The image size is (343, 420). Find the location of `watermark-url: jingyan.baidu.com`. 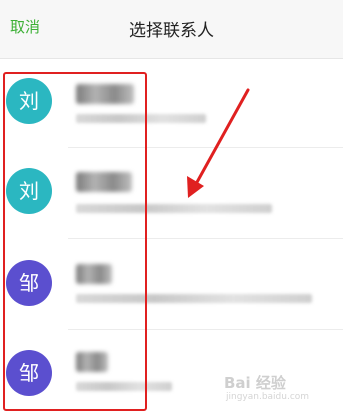

watermark-url: jingyan.baidu.com is located at coordinates (268, 397).